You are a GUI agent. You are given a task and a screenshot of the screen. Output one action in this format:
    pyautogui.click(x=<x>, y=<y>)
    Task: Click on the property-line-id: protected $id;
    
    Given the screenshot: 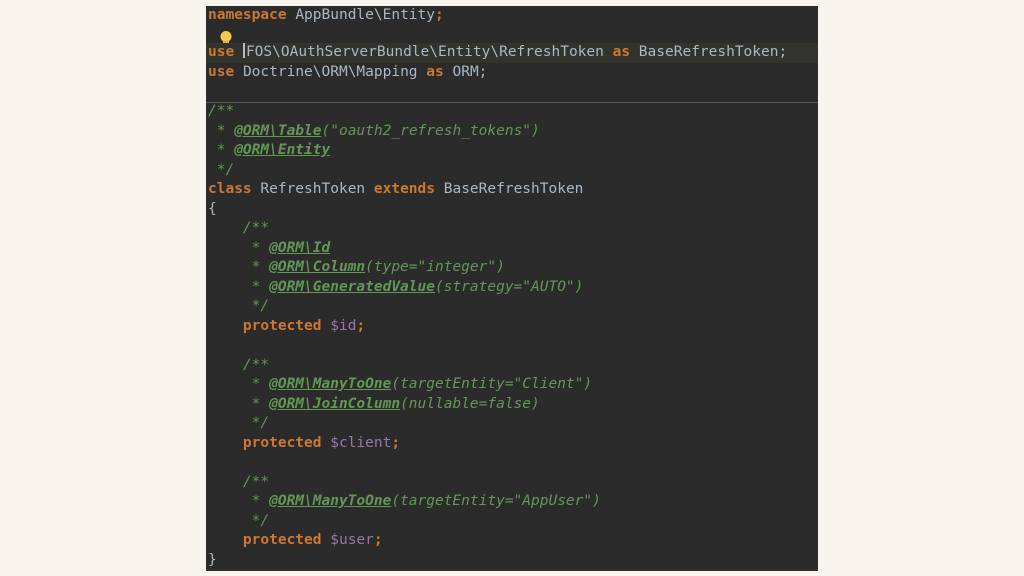 What is the action you would take?
    pyautogui.click(x=286, y=327)
    